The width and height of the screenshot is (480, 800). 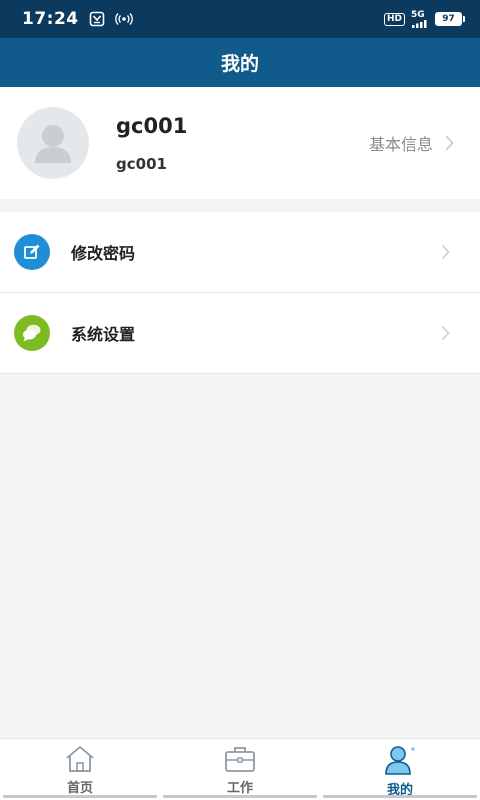 I want to click on tab-work: 工作, so click(x=240, y=769).